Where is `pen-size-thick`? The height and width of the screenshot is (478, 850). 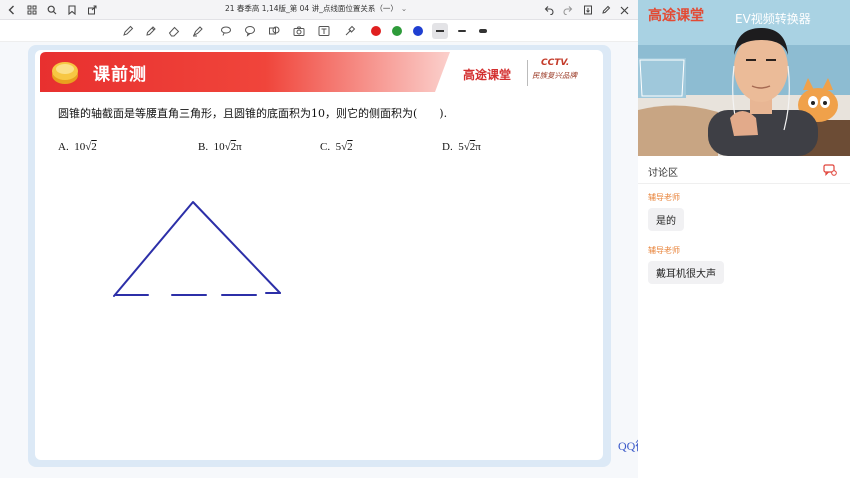
pen-size-thick is located at coordinates (483, 31).